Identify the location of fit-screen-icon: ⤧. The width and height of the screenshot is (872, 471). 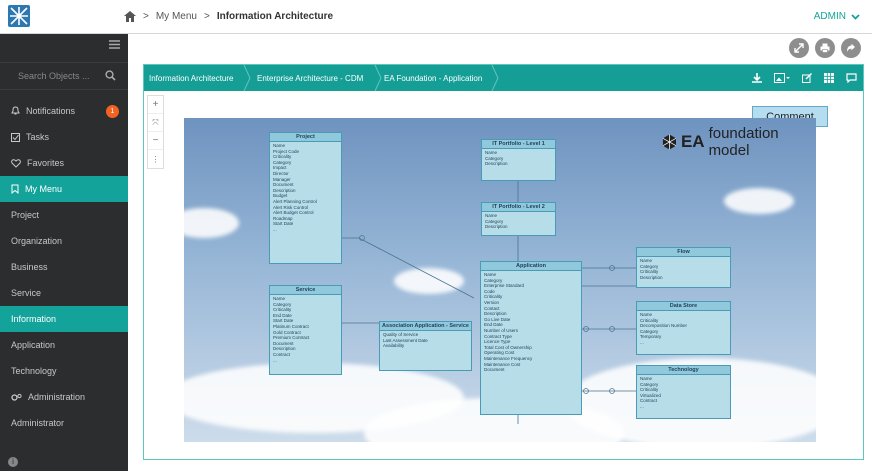
(155, 123).